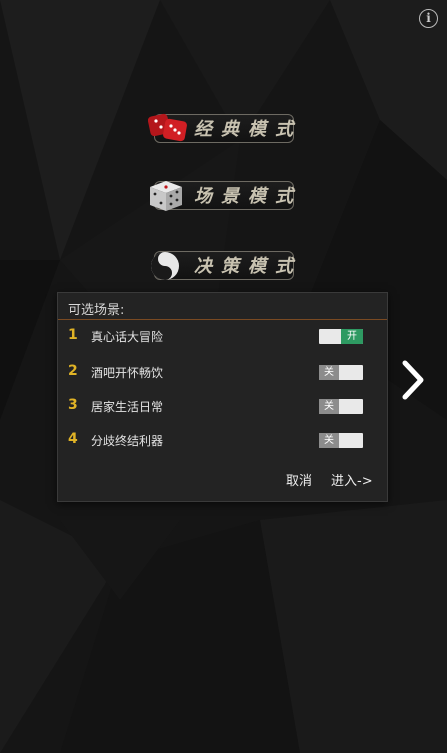 This screenshot has width=447, height=753. What do you see at coordinates (127, 407) in the screenshot?
I see `scene-name: 居家生活日常` at bounding box center [127, 407].